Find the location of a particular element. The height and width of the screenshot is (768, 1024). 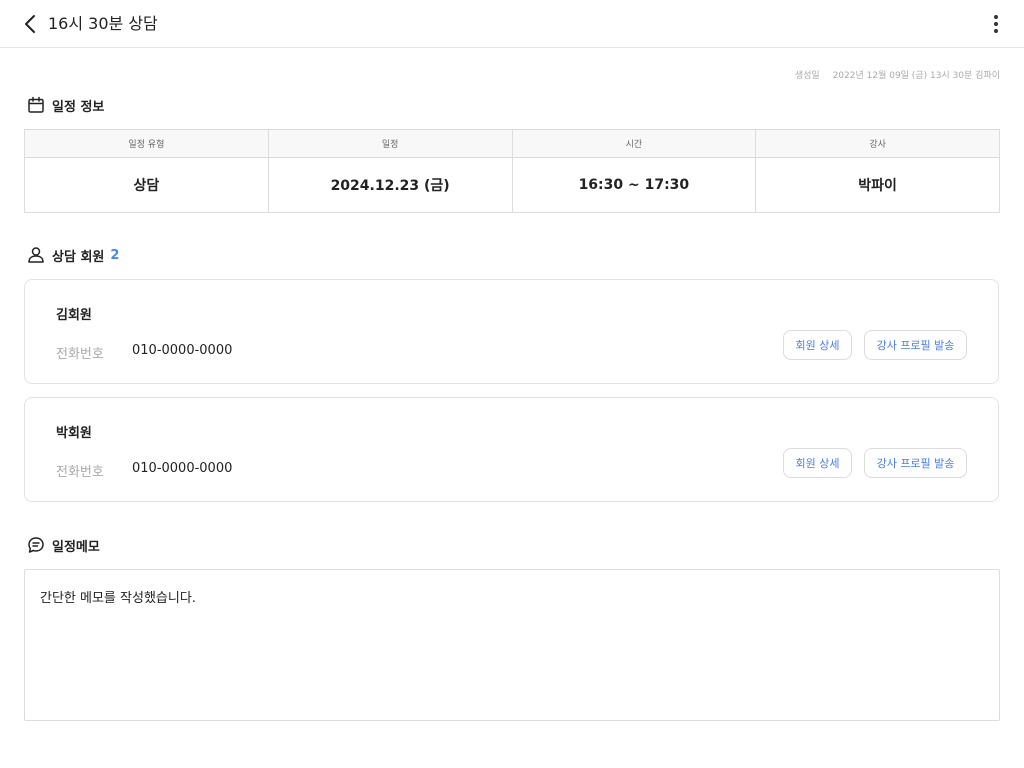

created-info: 생성일 2022년 12월 09일 (금) 13시 30분 김파이 is located at coordinates (897, 74).